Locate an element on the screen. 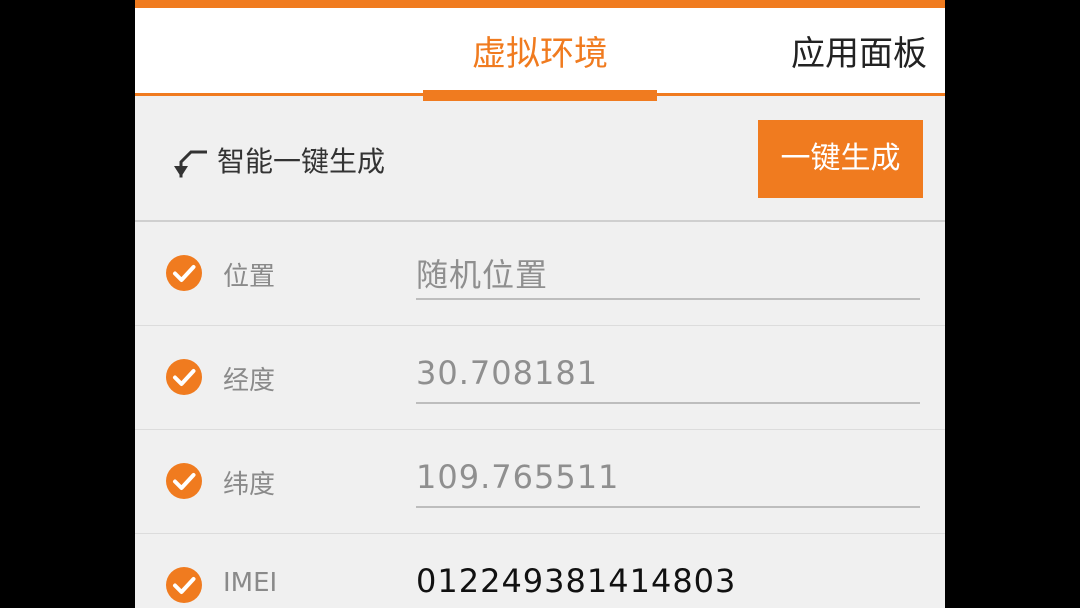 The height and width of the screenshot is (608, 1080). tab-bar: 虚拟环境 应用面板 is located at coordinates (540, 54).